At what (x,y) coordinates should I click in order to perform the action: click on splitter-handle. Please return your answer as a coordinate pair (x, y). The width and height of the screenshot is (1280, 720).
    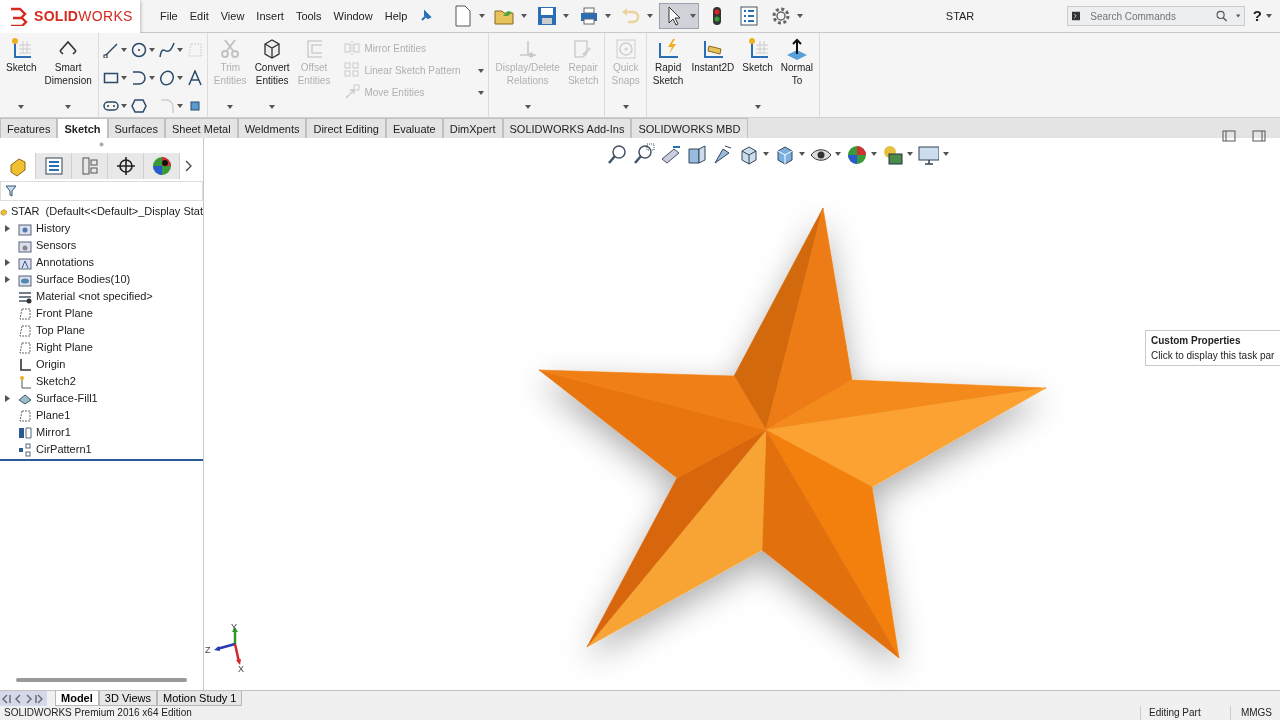
    Looking at the image, I should click on (101, 144).